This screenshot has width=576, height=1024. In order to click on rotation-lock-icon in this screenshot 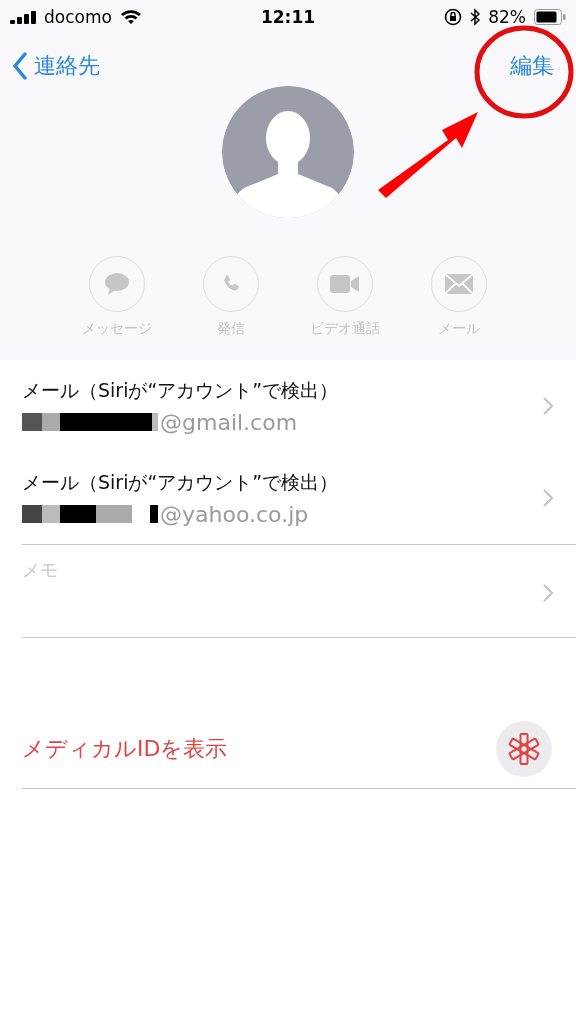, I will do `click(453, 17)`.